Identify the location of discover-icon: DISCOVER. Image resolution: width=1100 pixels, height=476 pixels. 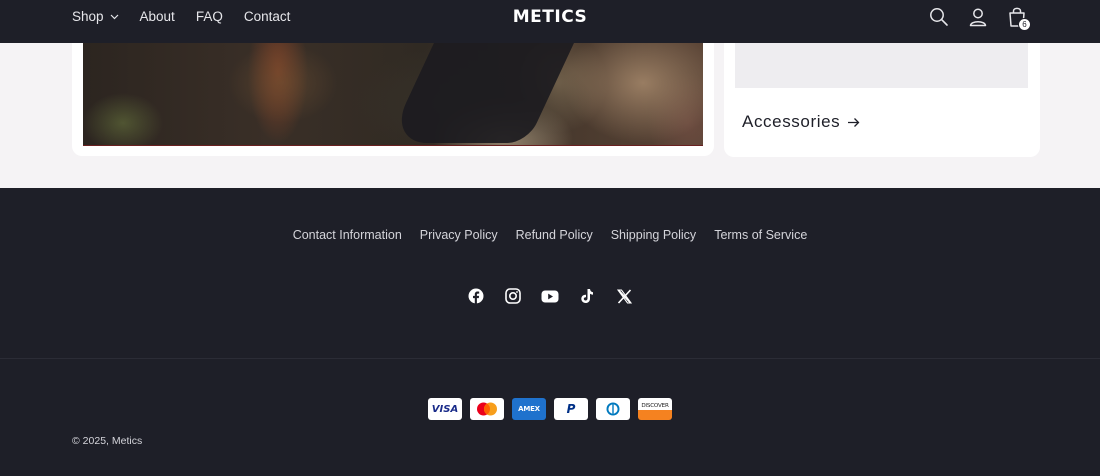
(655, 409).